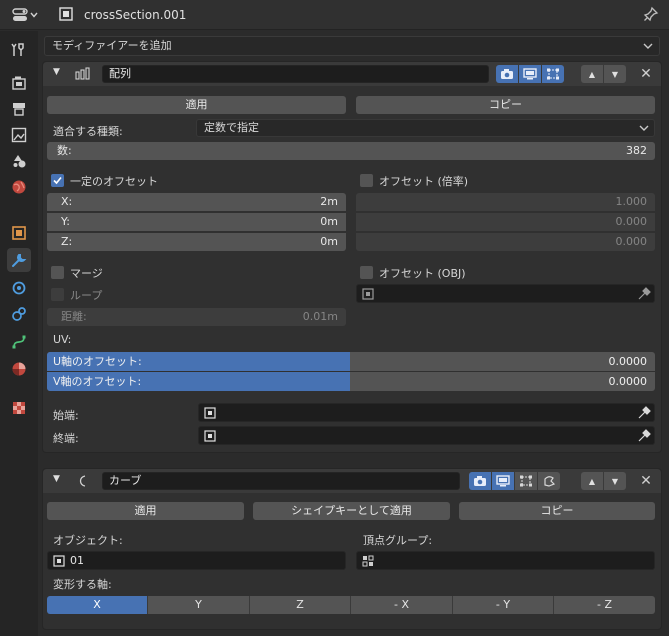 The image size is (669, 636). I want to click on axis-z-button: Z, so click(300, 605).